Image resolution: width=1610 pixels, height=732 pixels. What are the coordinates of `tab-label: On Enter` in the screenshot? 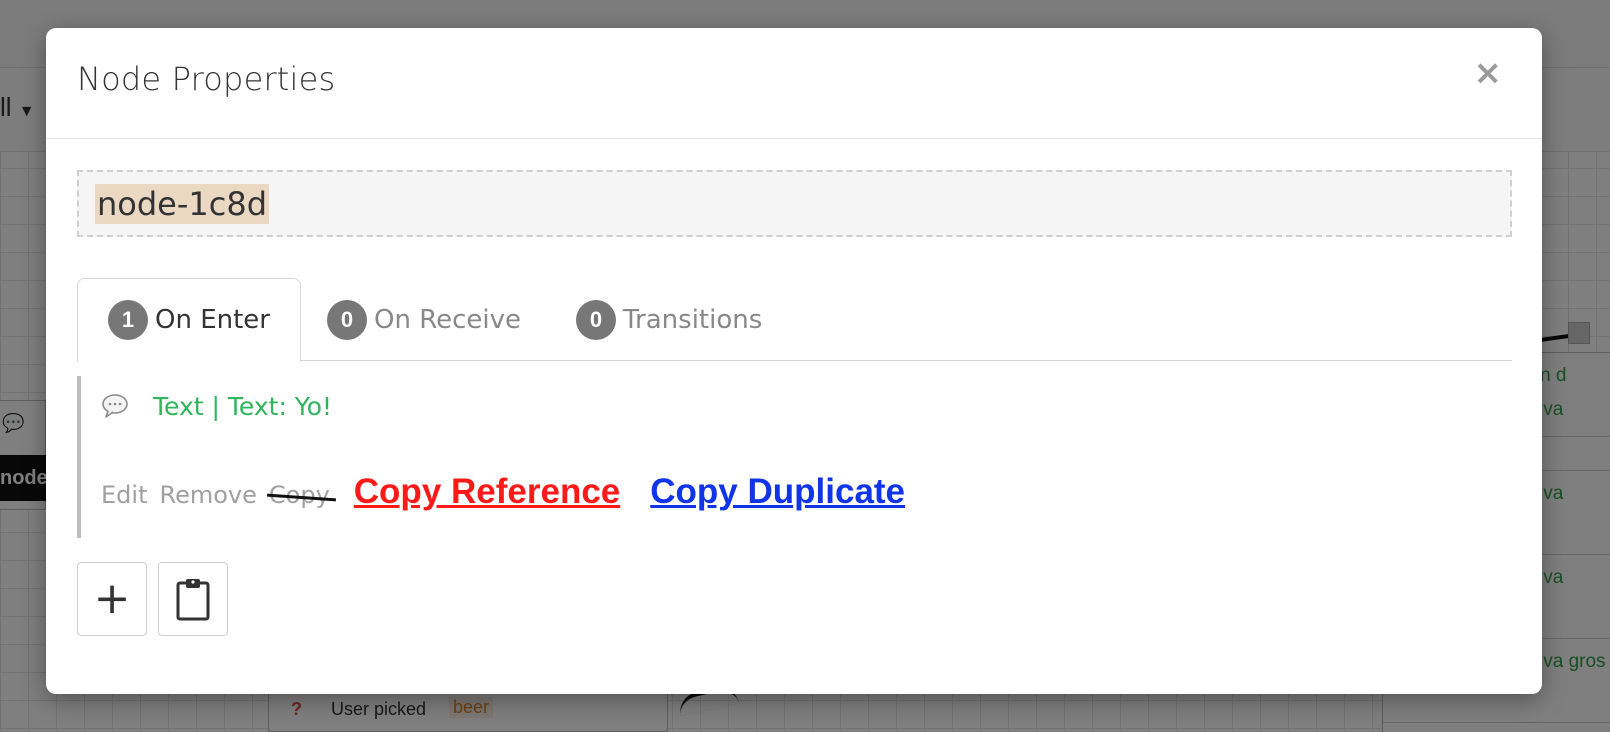 It's located at (212, 320).